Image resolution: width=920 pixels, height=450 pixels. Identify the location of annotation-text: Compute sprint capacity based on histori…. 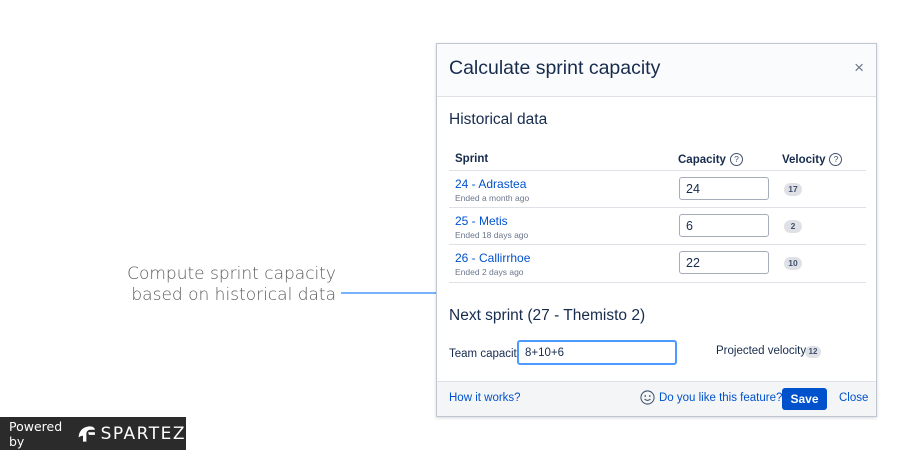
(227, 285).